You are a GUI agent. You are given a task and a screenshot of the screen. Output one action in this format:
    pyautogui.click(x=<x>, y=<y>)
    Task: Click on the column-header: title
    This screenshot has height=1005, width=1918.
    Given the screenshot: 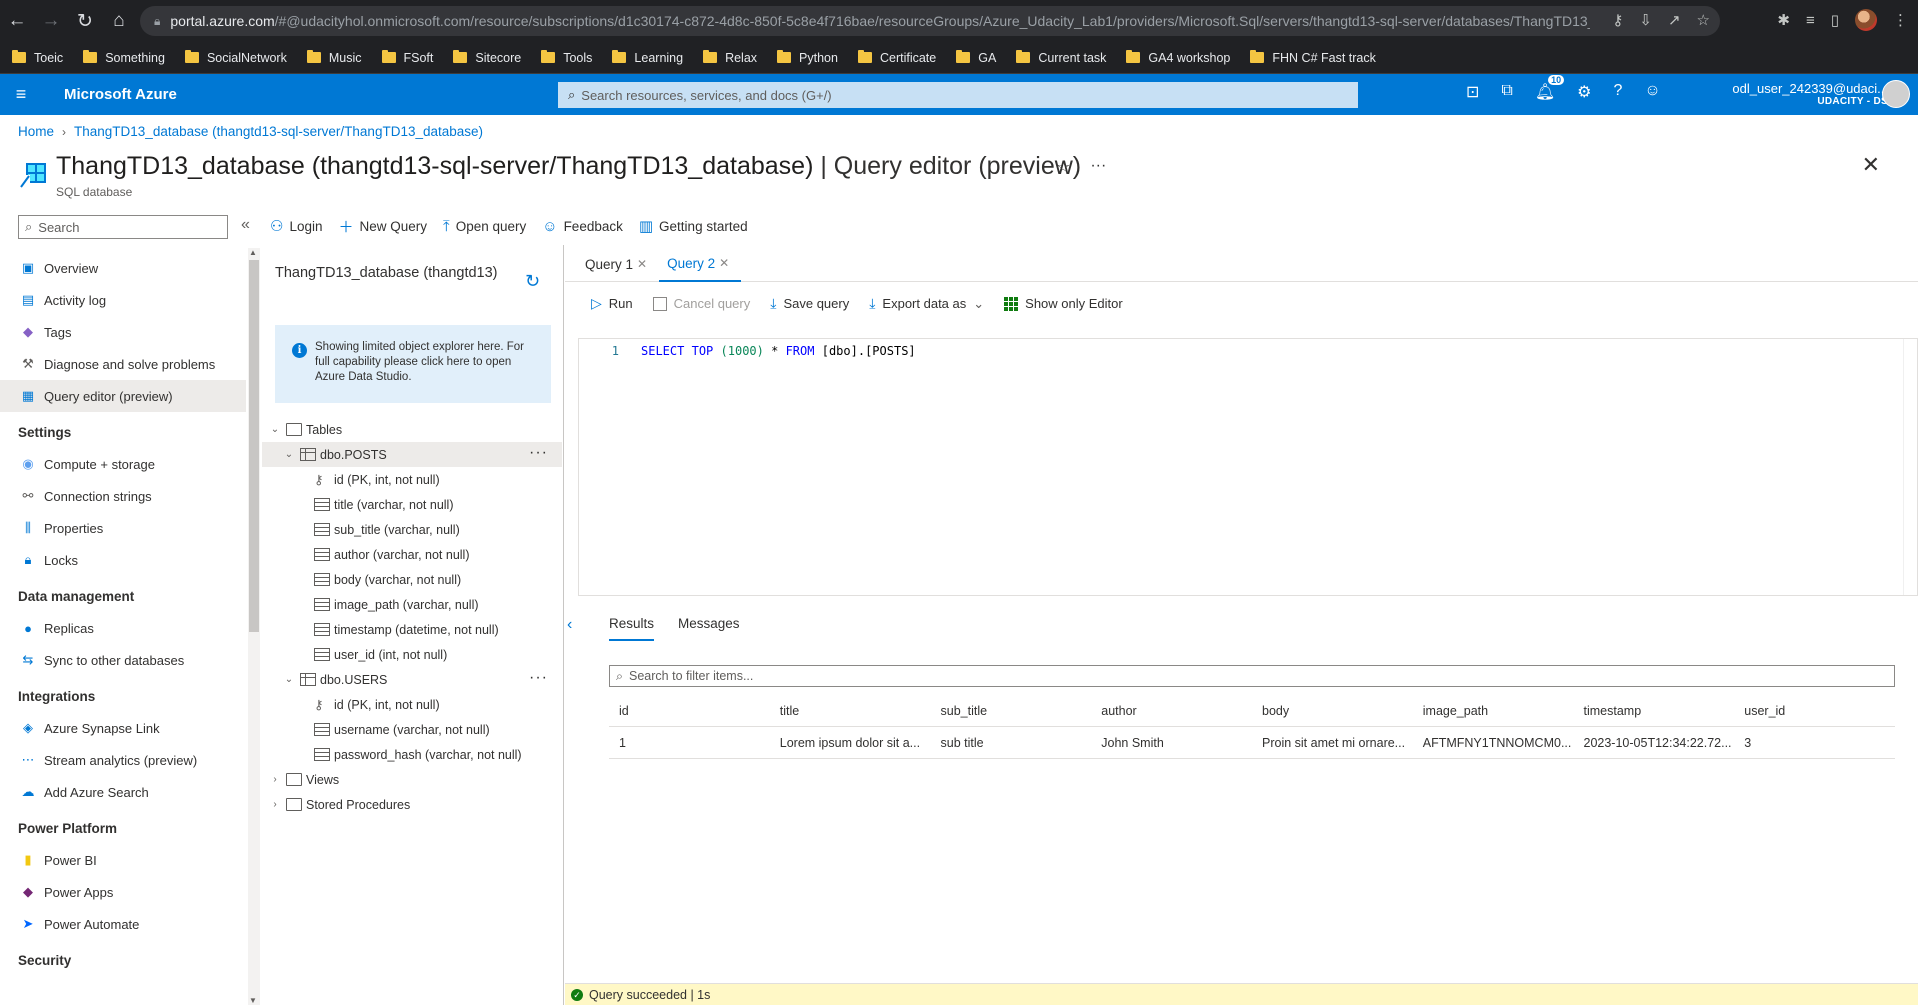 What is the action you would take?
    pyautogui.click(x=850, y=711)
    